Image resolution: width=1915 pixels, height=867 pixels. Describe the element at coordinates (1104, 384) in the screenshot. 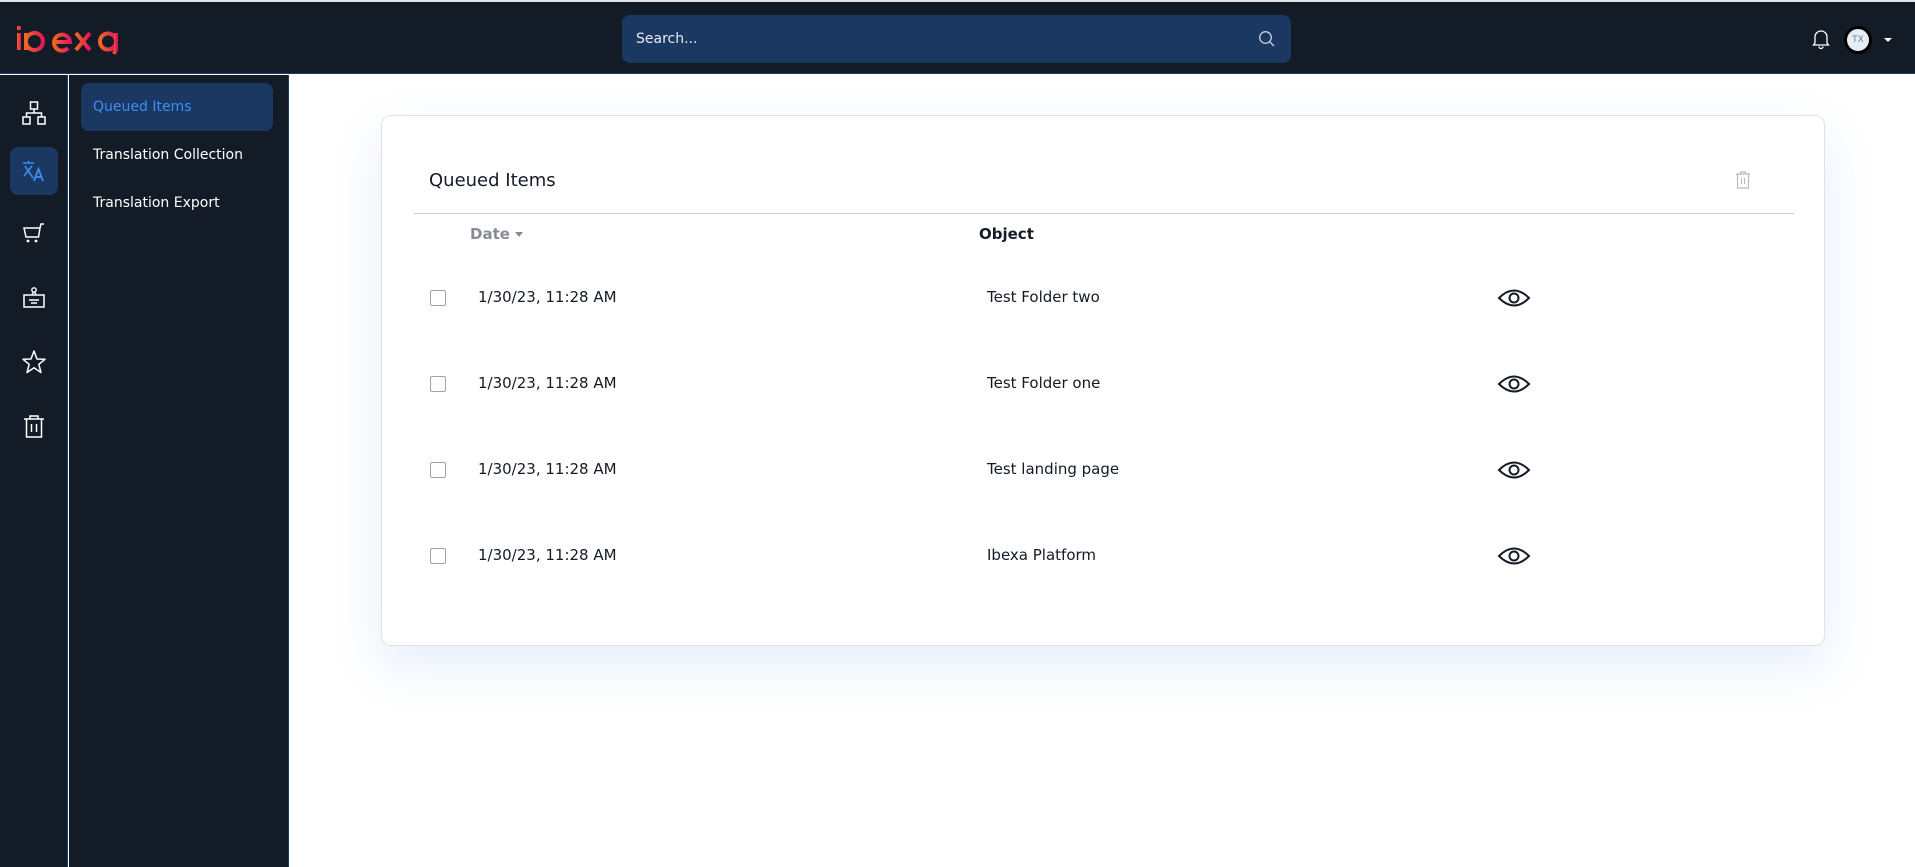

I see `table-row: 1/30/23, 11:28 AM Test Folder one` at that location.